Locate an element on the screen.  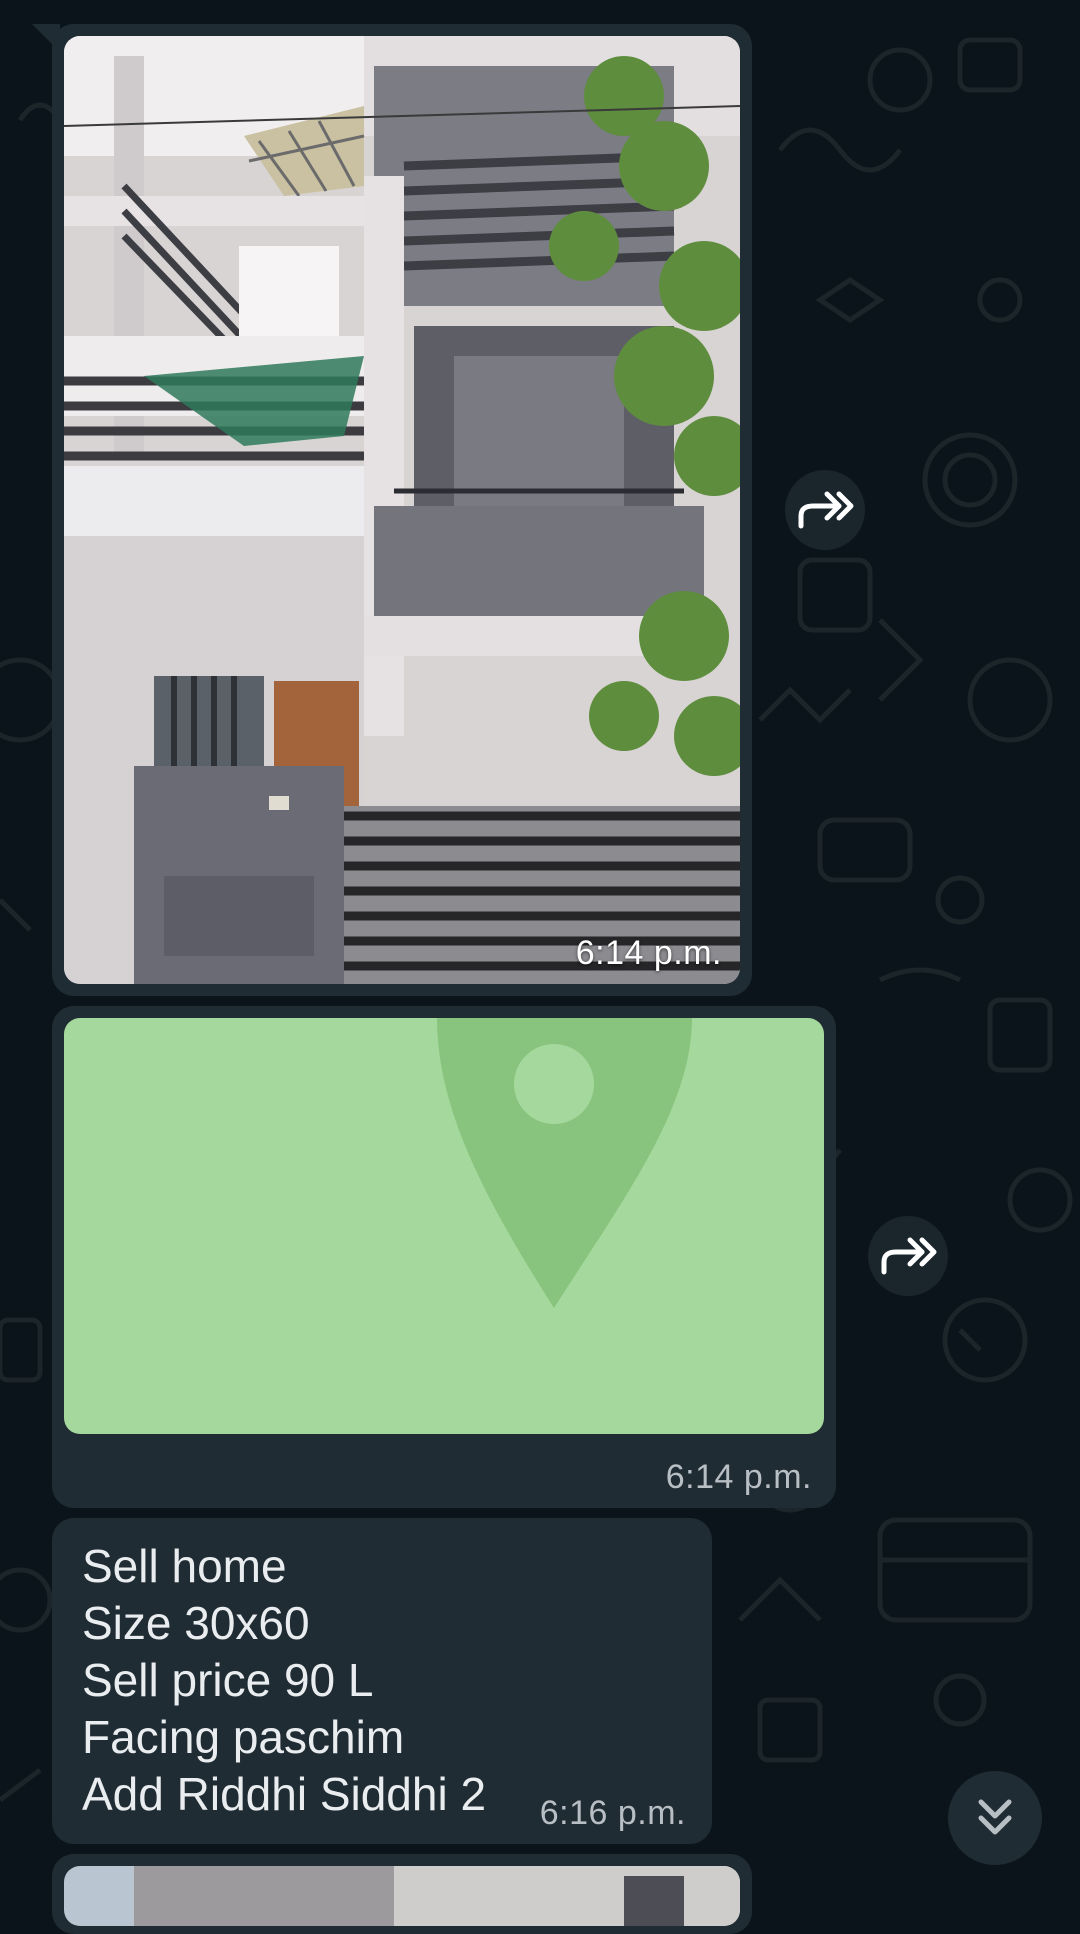
house-photo-partial is located at coordinates (402, 1896).